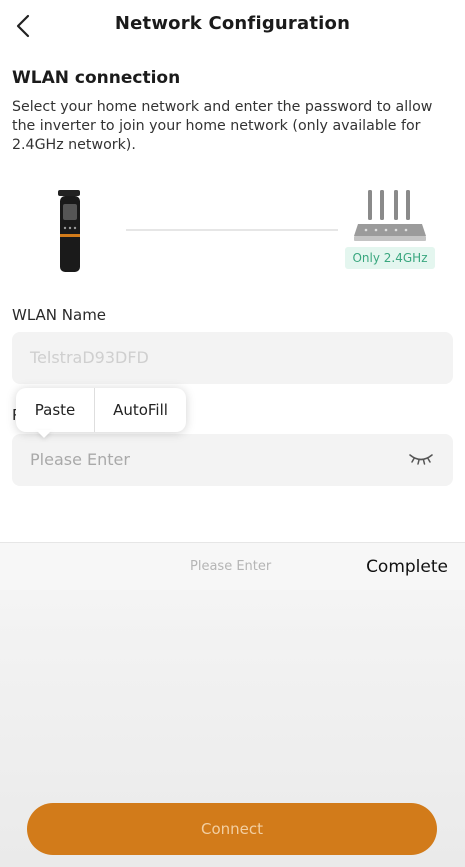 The width and height of the screenshot is (465, 867). Describe the element at coordinates (70, 231) in the screenshot. I see `wifi-dongle-icon` at that location.